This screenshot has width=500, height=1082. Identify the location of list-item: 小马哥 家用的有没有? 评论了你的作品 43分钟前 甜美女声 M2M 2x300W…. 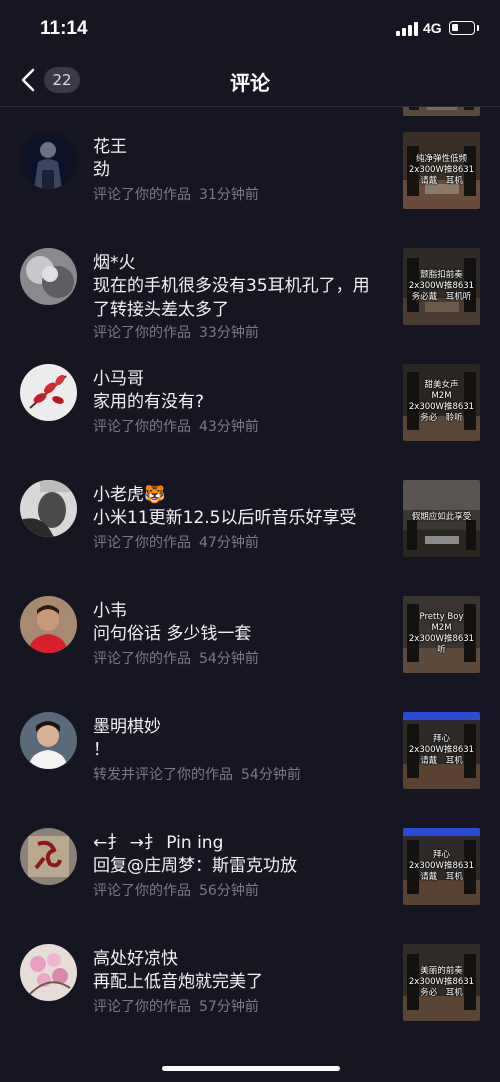
(250, 406).